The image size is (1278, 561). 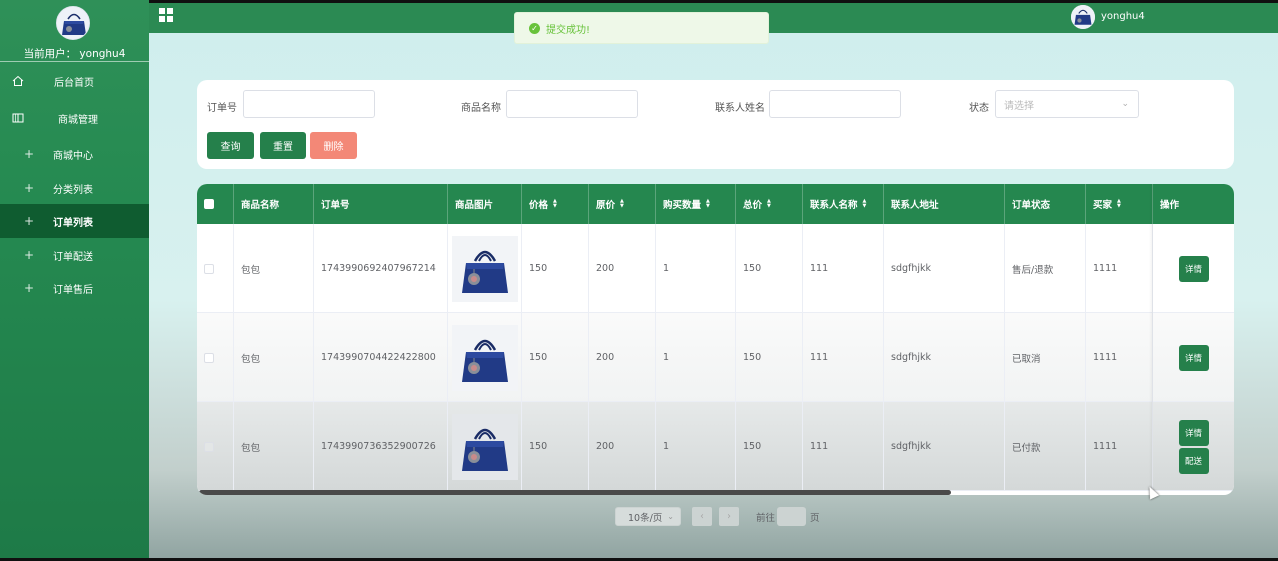 I want to click on contact-name-input, so click(x=835, y=104).